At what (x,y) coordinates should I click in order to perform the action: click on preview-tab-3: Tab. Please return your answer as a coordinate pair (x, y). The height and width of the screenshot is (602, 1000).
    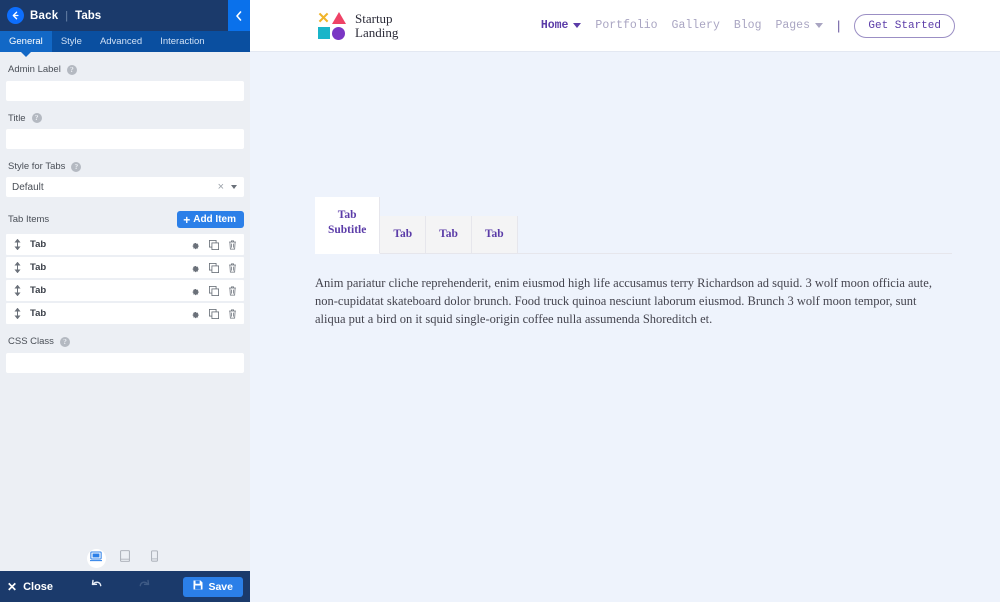
    Looking at the image, I should click on (449, 235).